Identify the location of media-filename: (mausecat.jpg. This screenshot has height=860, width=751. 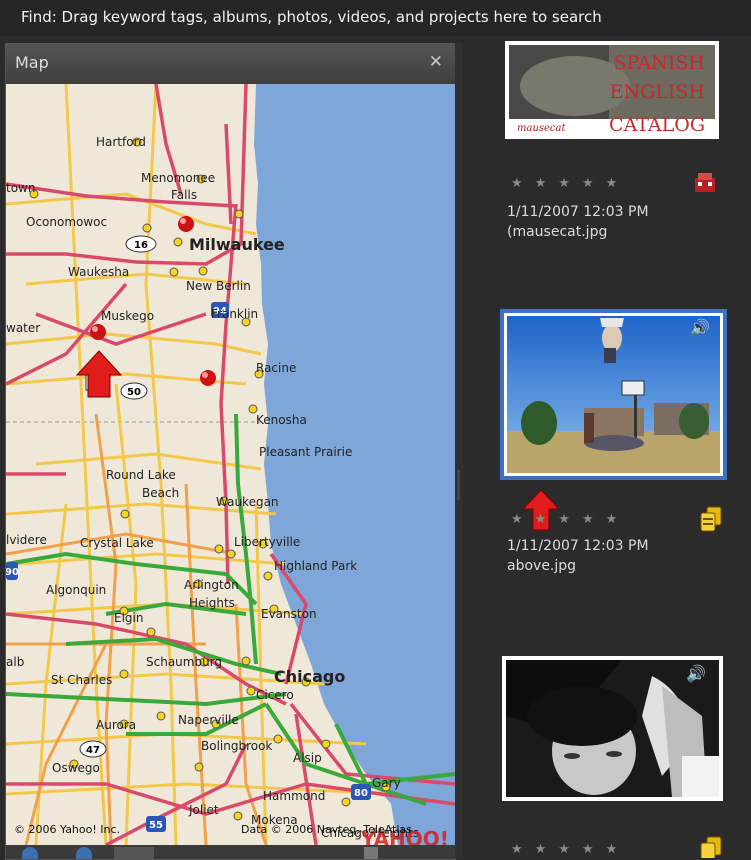
(557, 232).